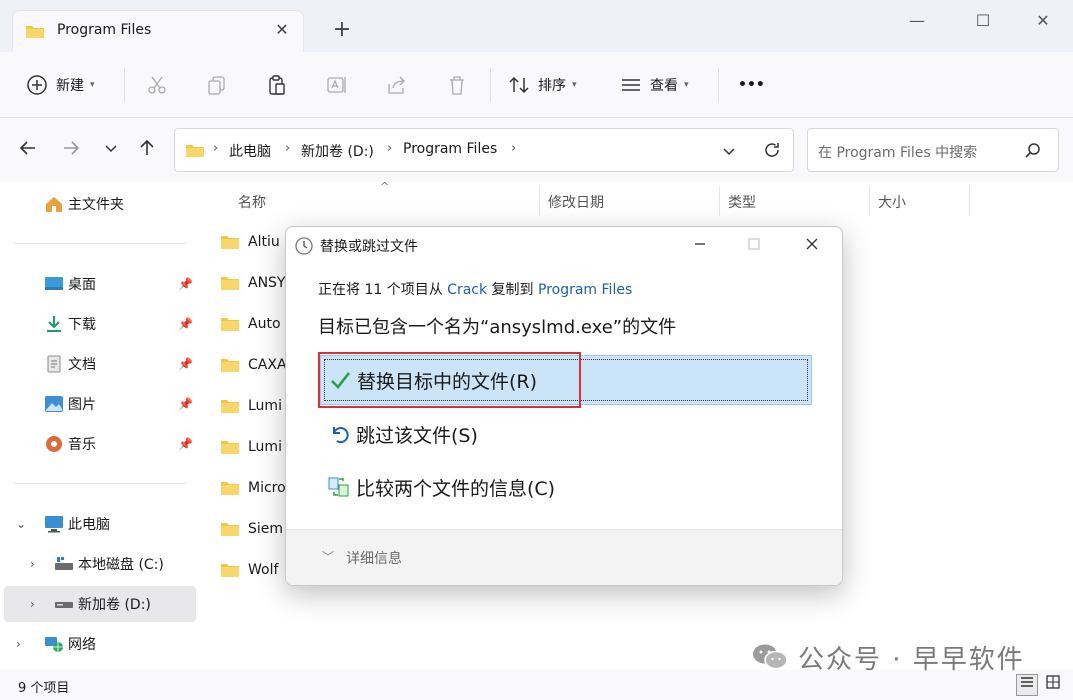 Image resolution: width=1073 pixels, height=700 pixels. I want to click on new-tab-button: +, so click(342, 30).